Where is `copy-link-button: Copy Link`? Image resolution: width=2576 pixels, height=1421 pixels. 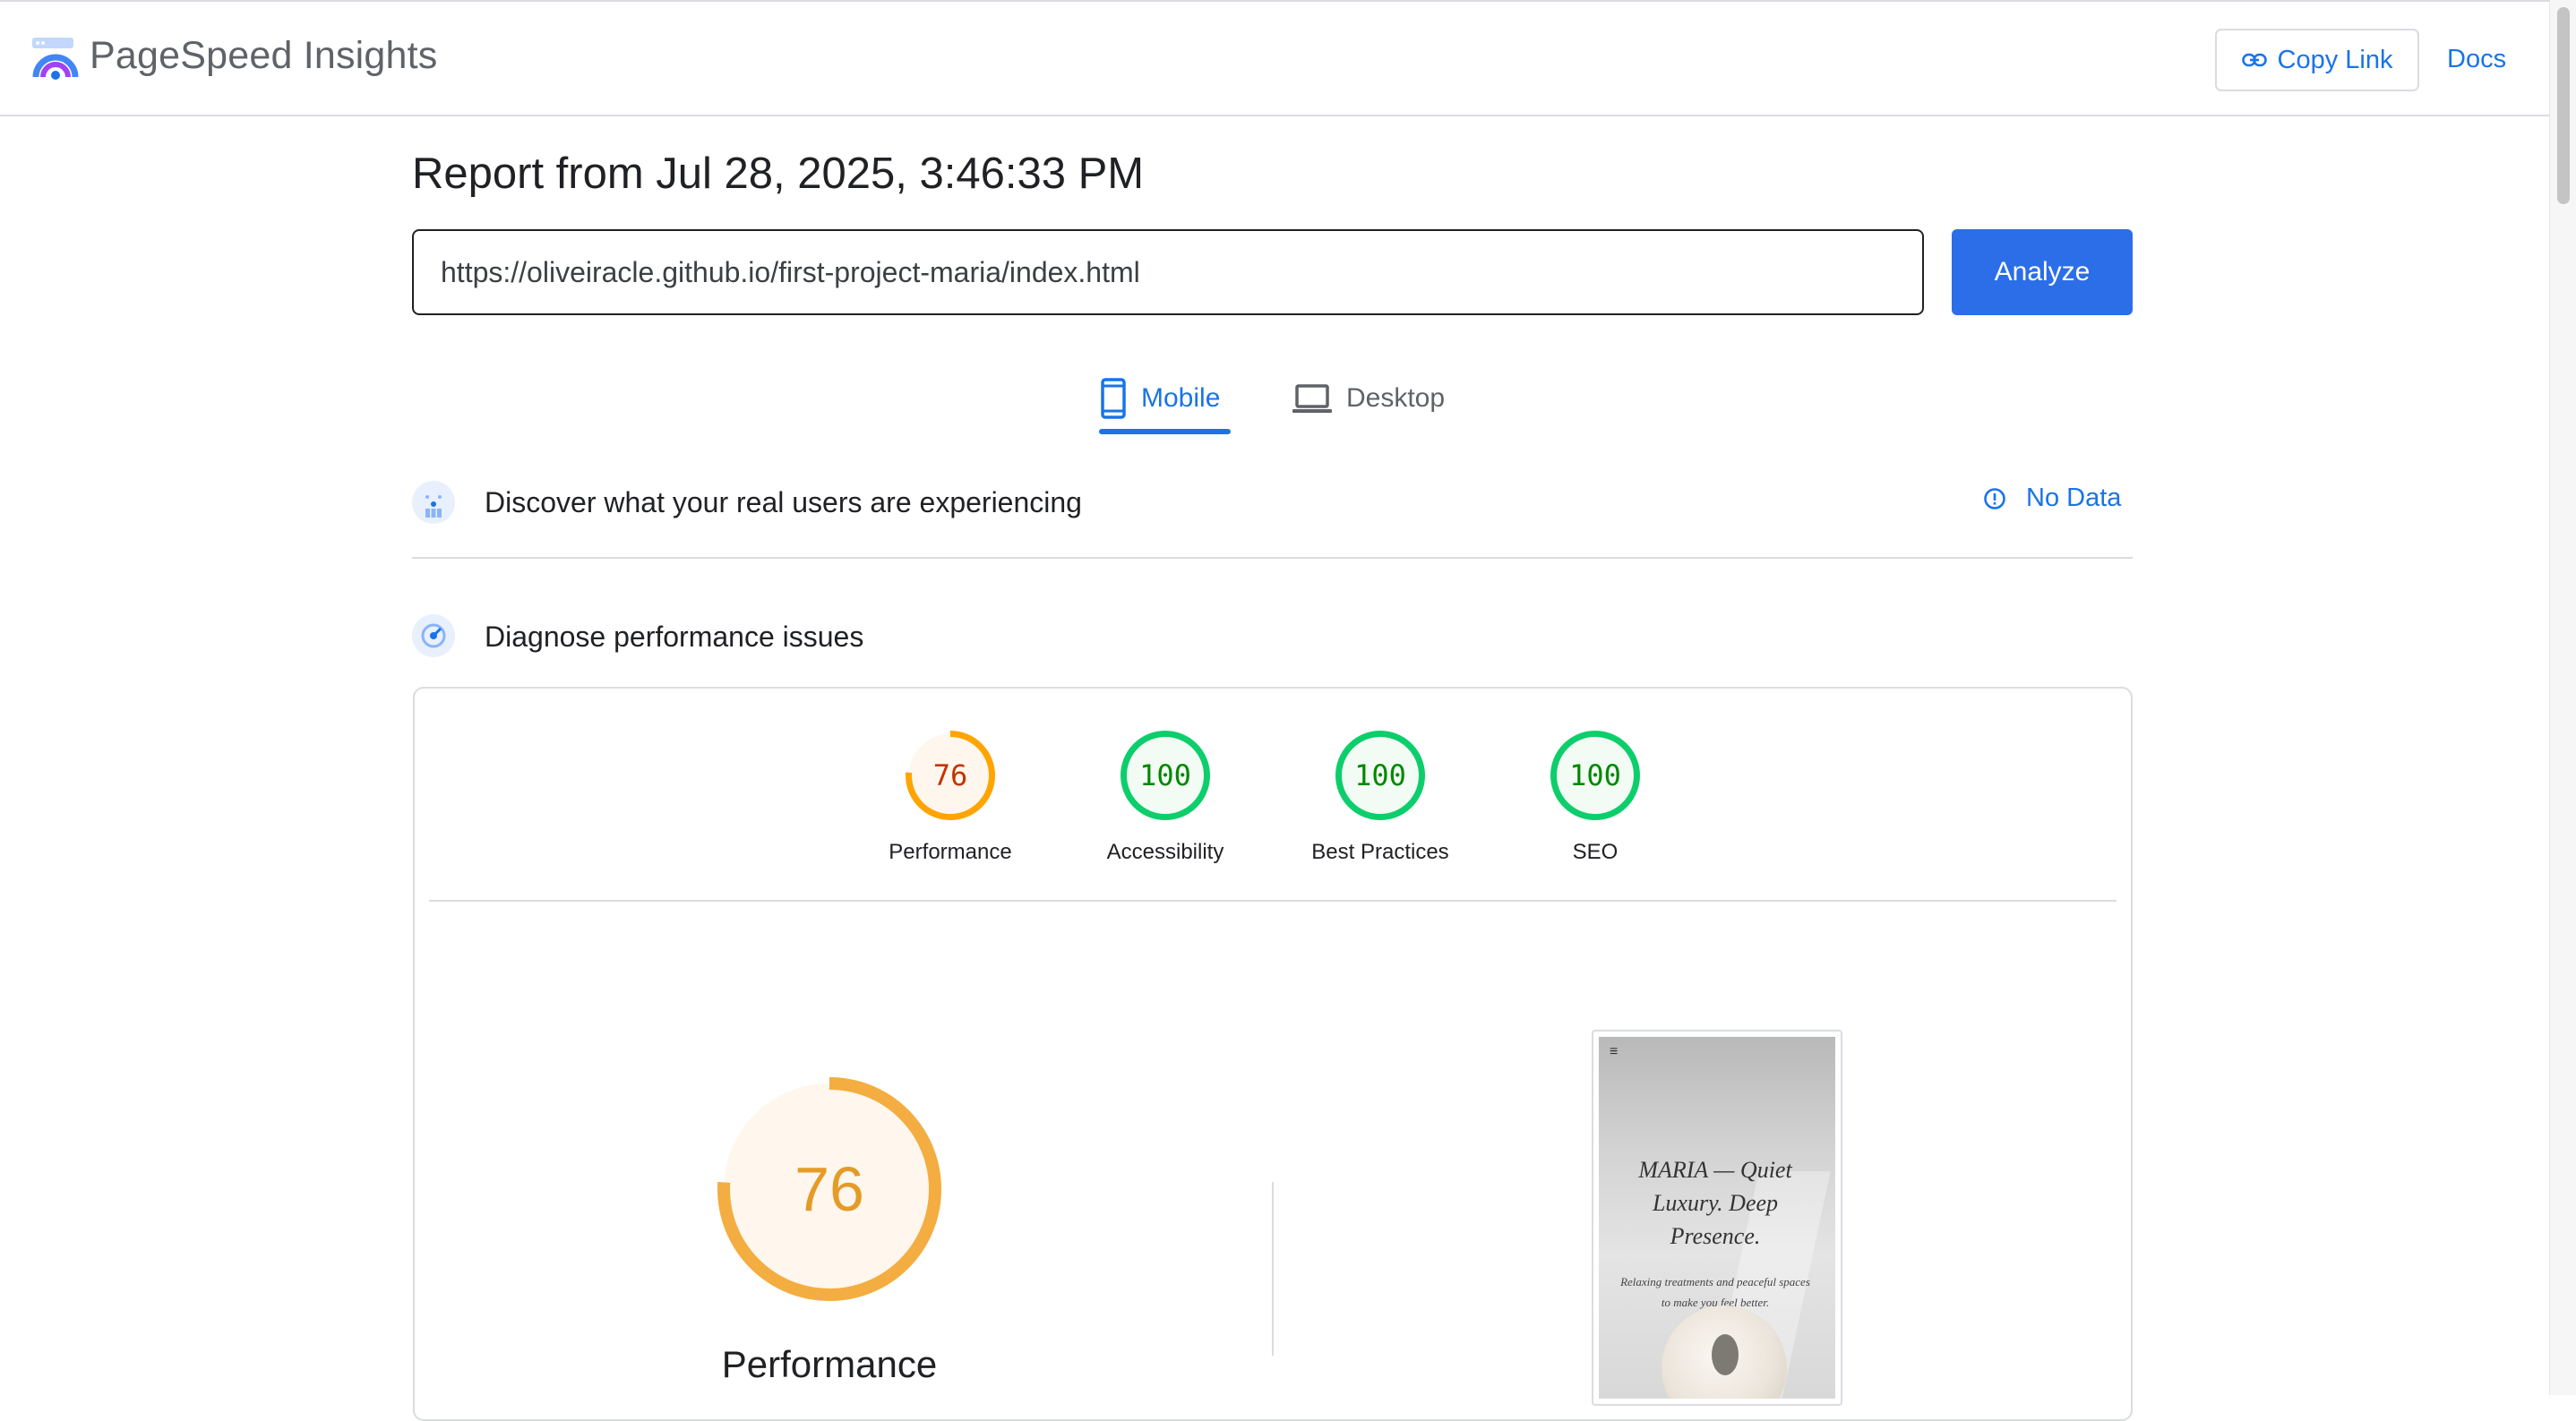 copy-link-button: Copy Link is located at coordinates (2317, 60).